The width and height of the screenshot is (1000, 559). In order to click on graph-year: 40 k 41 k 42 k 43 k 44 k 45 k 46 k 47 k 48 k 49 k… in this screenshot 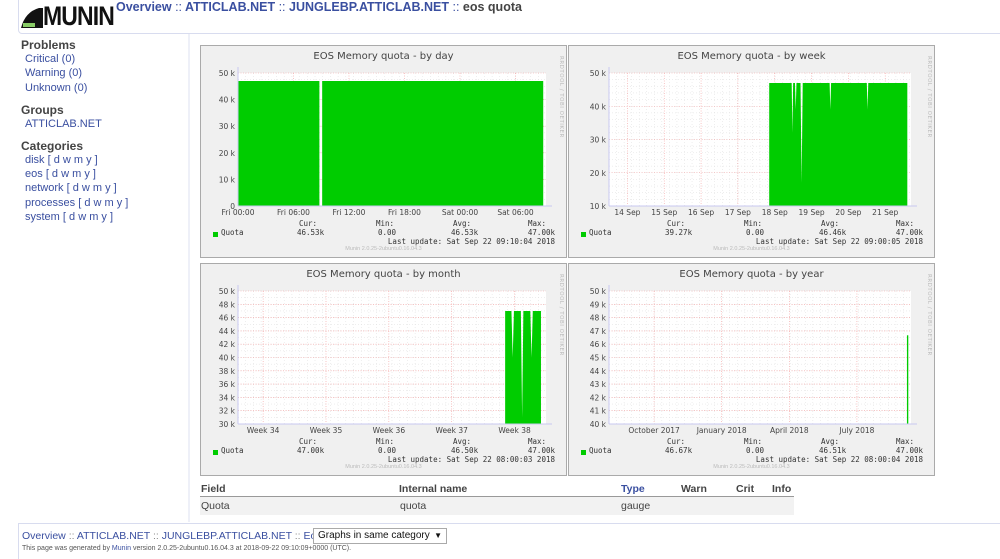, I will do `click(751, 369)`.